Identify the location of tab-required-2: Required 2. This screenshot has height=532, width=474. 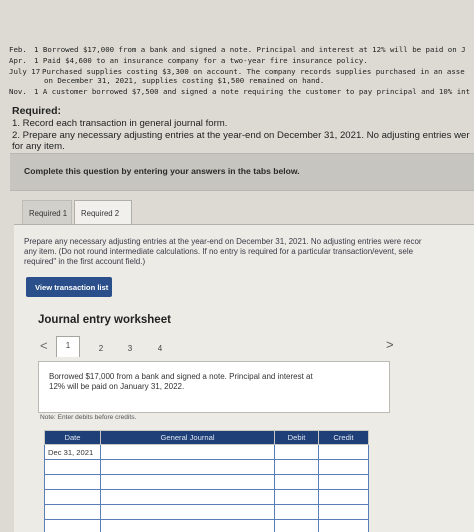
(103, 212).